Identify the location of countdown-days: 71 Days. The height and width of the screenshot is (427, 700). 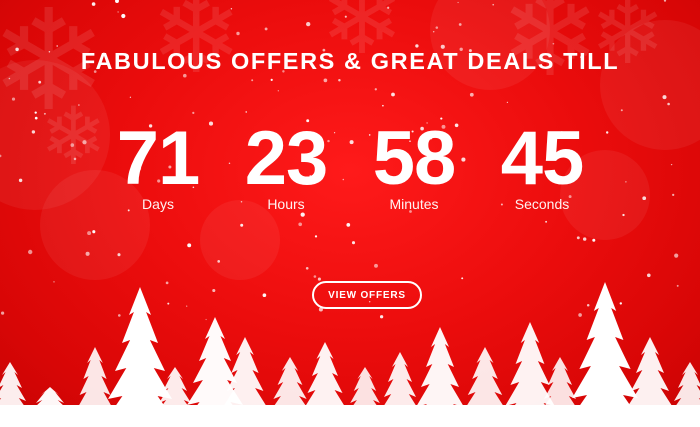
(158, 164).